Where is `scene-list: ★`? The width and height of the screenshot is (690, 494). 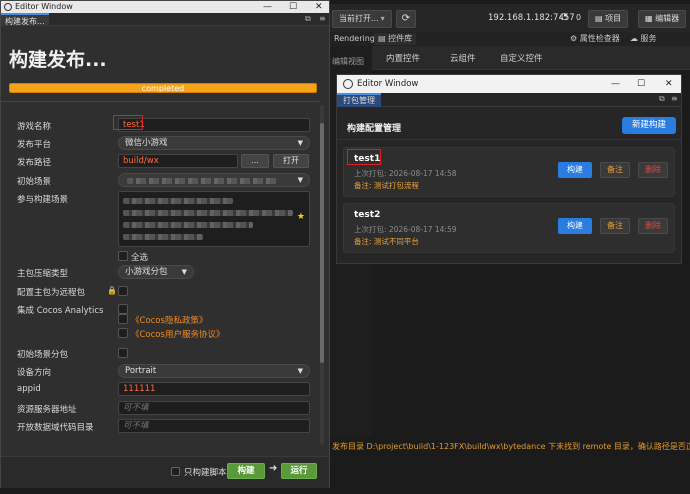 scene-list: ★ is located at coordinates (214, 219).